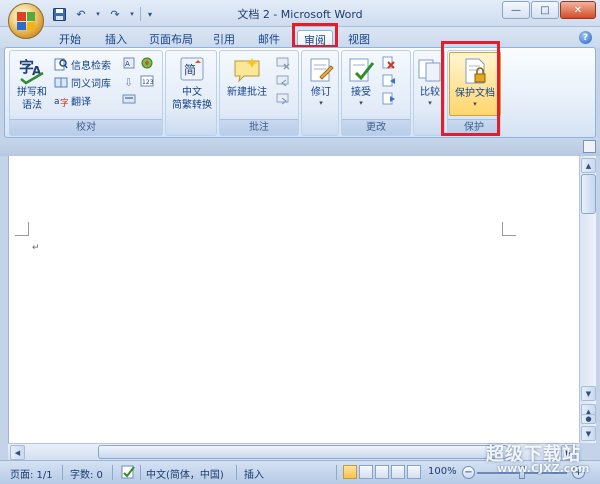 Image resolution: width=600 pixels, height=484 pixels. I want to click on vertical-scrollbar: ▲ ▼ ▲ ● ▼, so click(587, 299).